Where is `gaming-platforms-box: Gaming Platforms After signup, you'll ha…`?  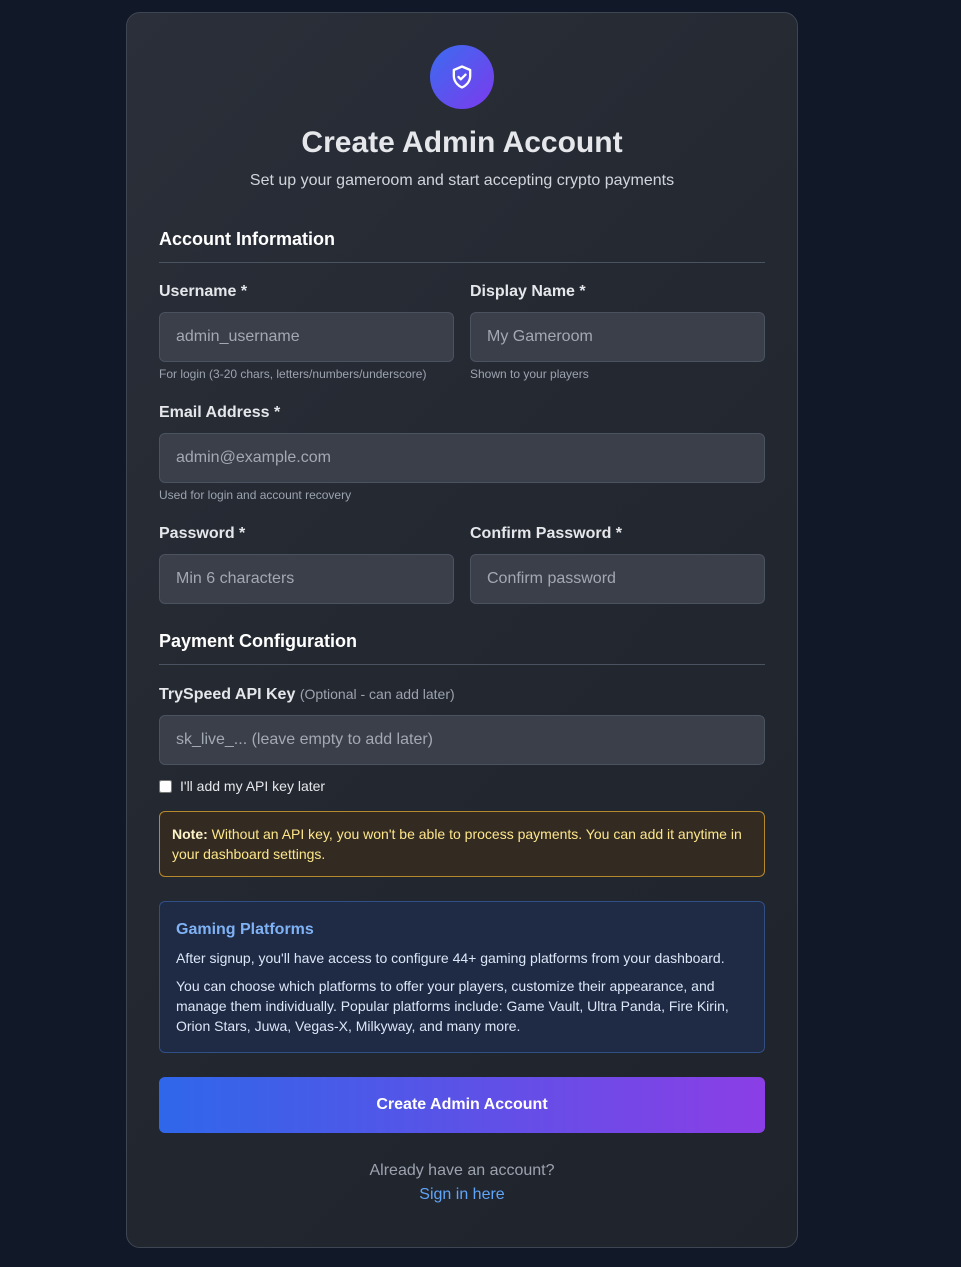 gaming-platforms-box: Gaming Platforms After signup, you'll ha… is located at coordinates (462, 977).